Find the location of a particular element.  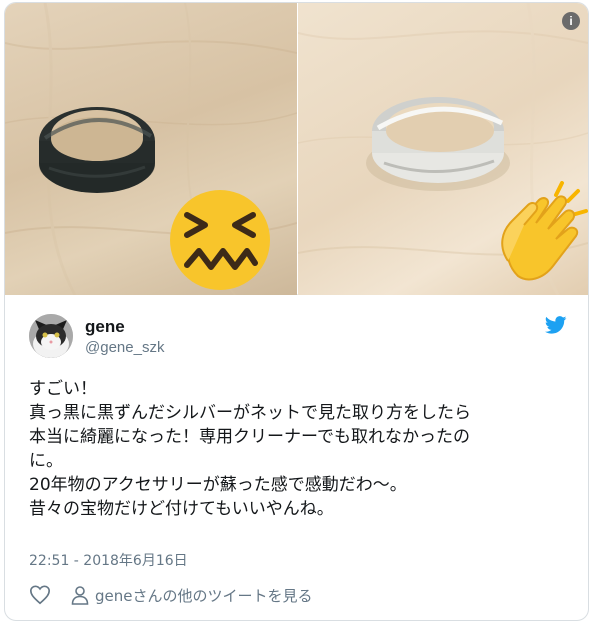

author-handle: @gene_szk is located at coordinates (124, 347).